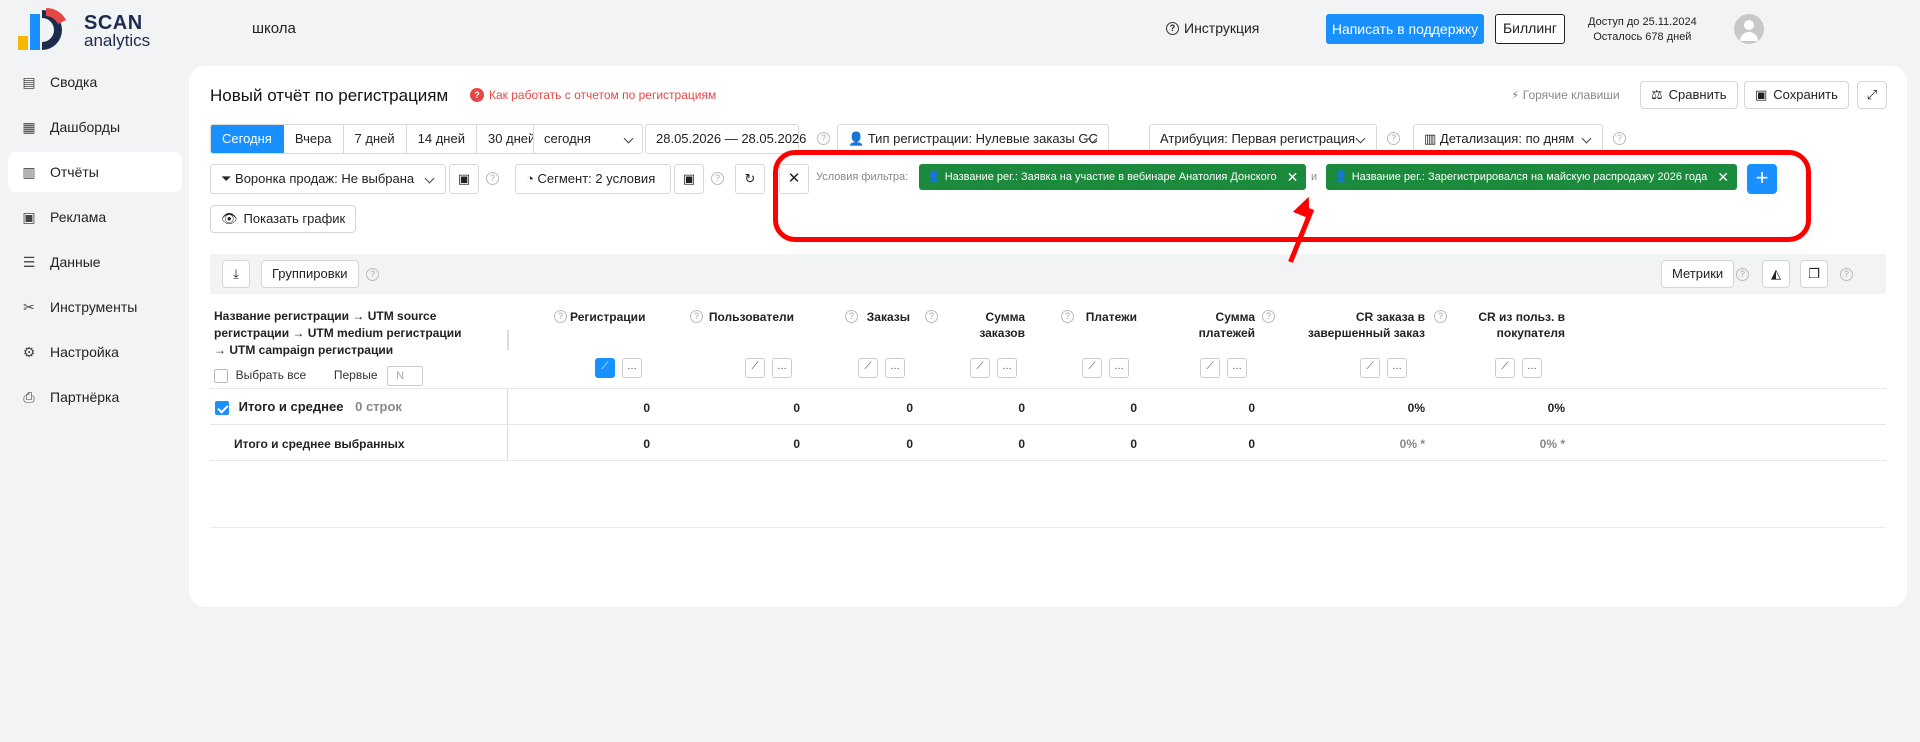 The height and width of the screenshot is (742, 1920). Describe the element at coordinates (1111, 317) in the screenshot. I see `col-payments: Платежи` at that location.